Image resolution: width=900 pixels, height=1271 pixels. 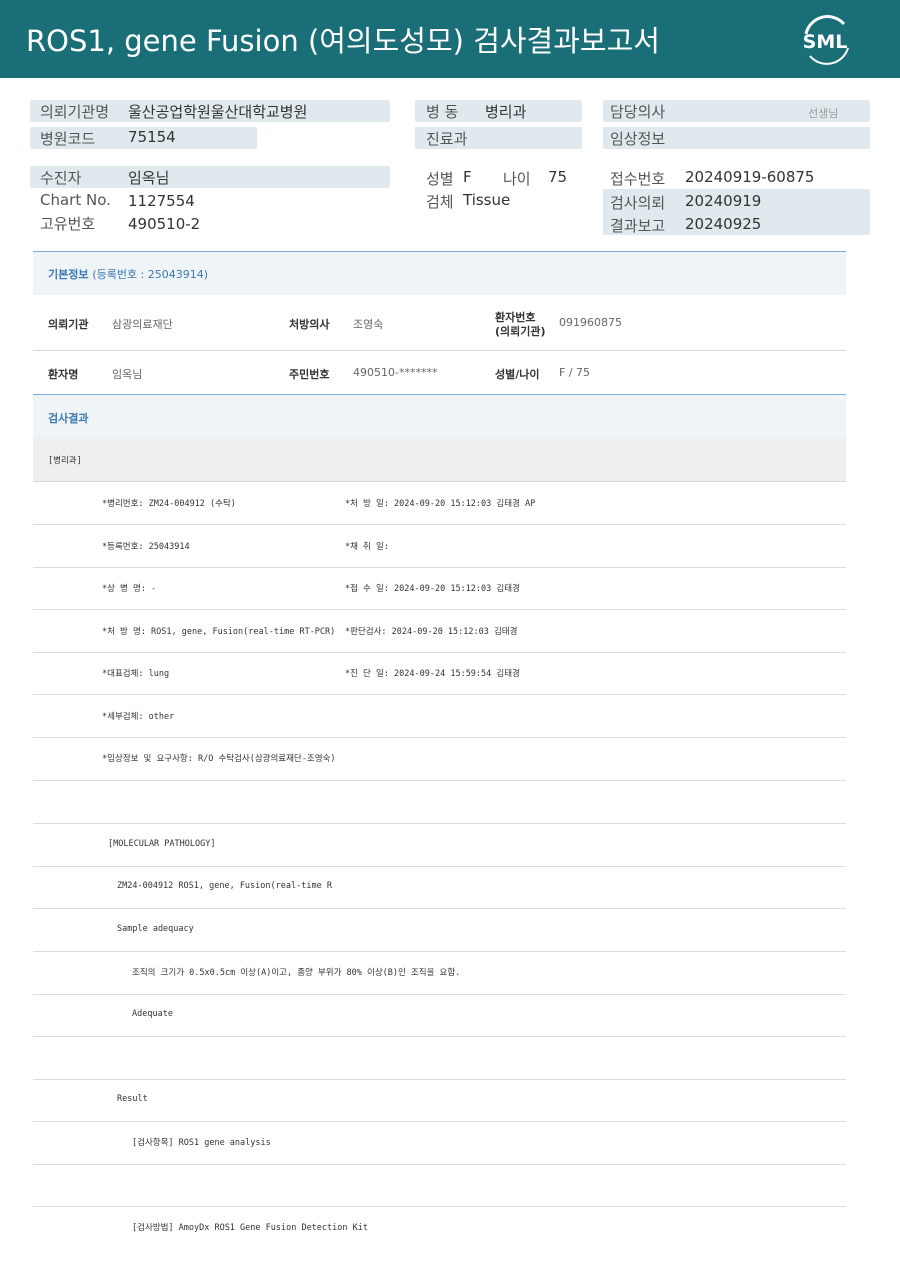 What do you see at coordinates (439, 273) in the screenshot?
I see `basic-info-header: 기본정보 (등록번호 : 25043914)` at bounding box center [439, 273].